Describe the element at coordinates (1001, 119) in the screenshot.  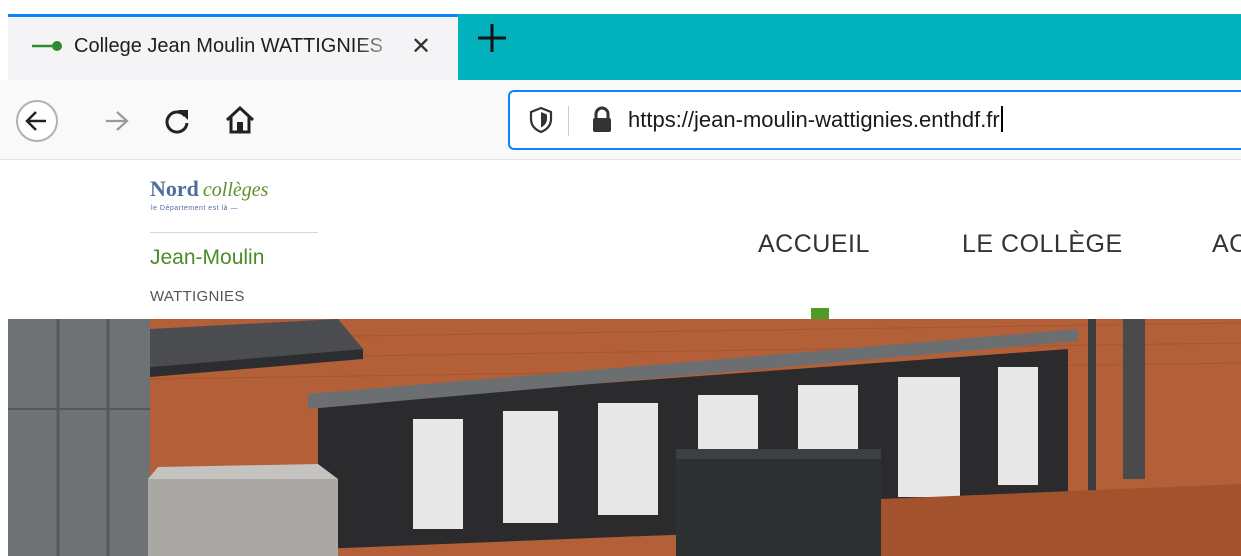
I see `text-caret` at that location.